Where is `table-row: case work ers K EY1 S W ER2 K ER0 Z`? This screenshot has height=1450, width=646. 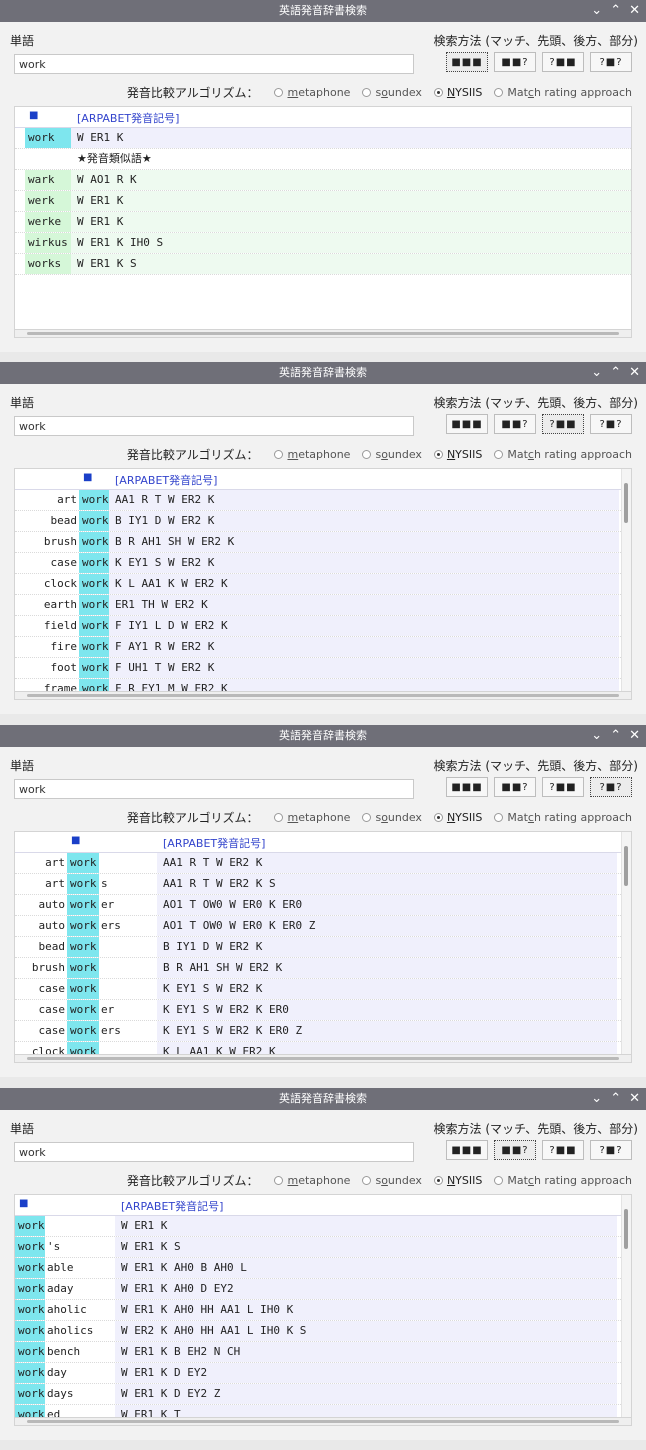 table-row: case work ers K EY1 S W ER2 K ER0 Z is located at coordinates (323, 1031).